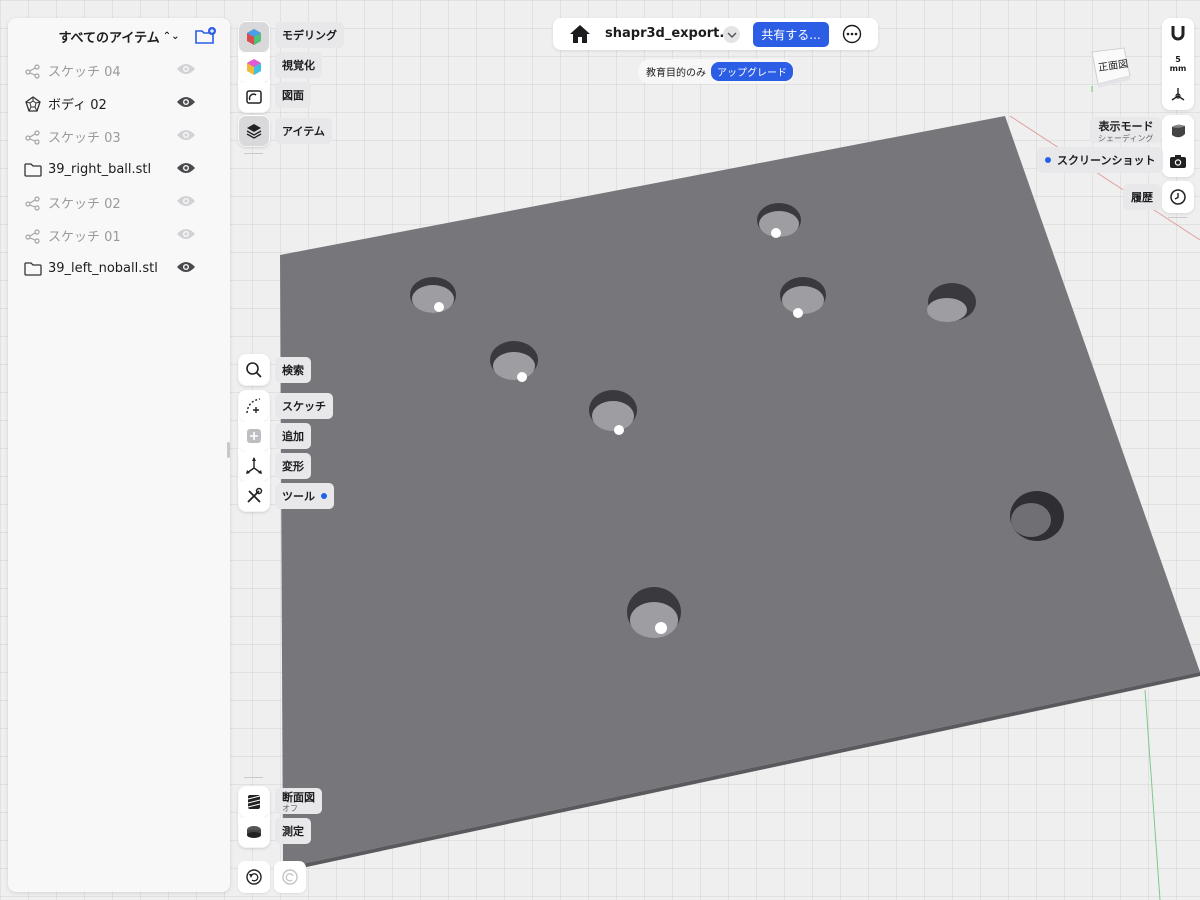 This screenshot has height=900, width=1200. I want to click on view-cube: 正面図, so click(1111, 69).